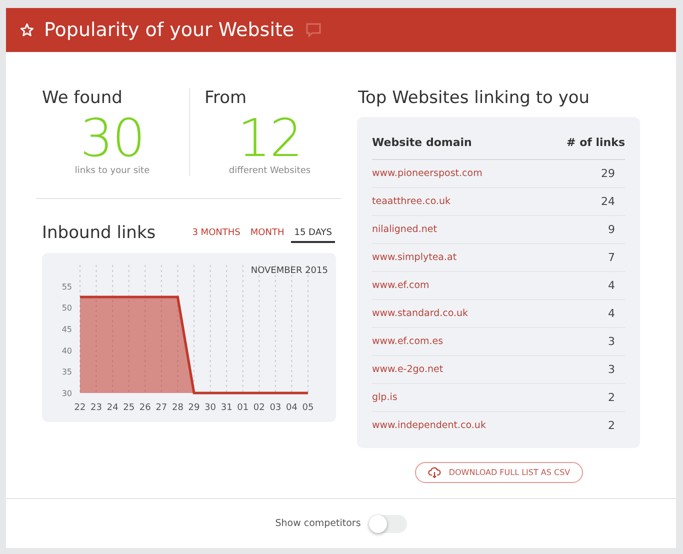 Image resolution: width=683 pixels, height=554 pixels. What do you see at coordinates (67, 372) in the screenshot?
I see `y-tick-label: 35` at bounding box center [67, 372].